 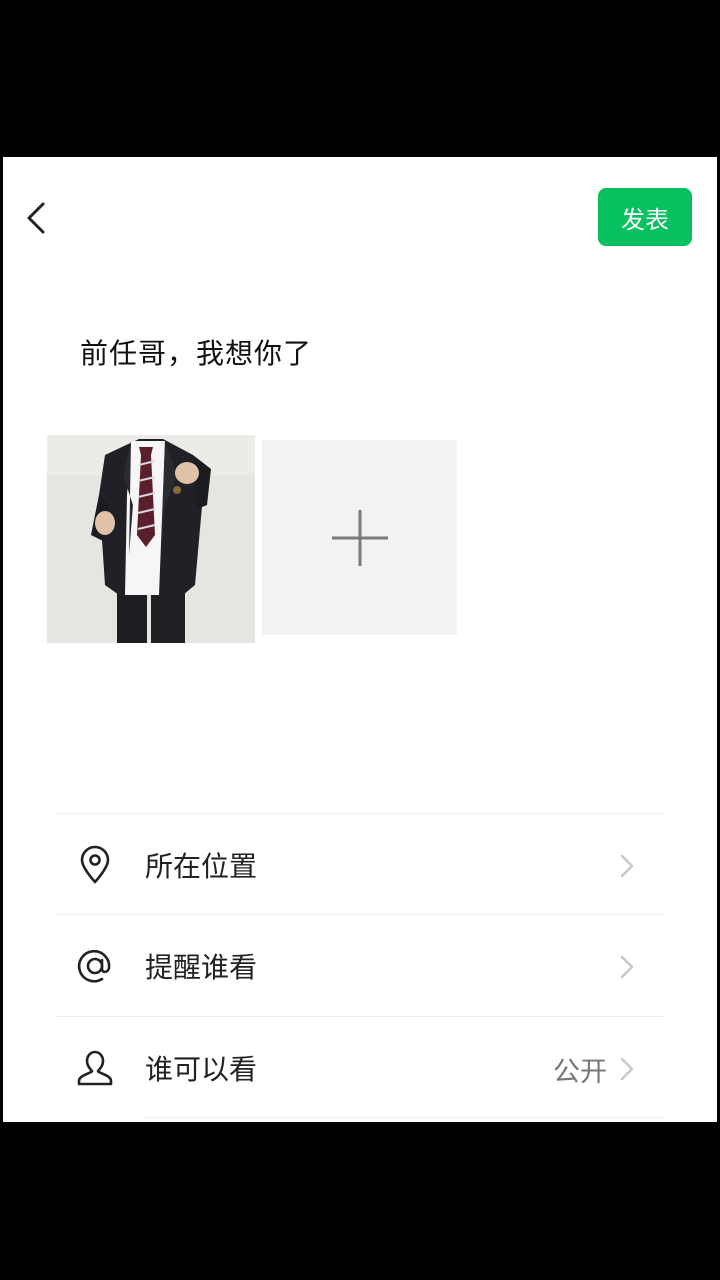 I want to click on uniform-photo, so click(x=151, y=539).